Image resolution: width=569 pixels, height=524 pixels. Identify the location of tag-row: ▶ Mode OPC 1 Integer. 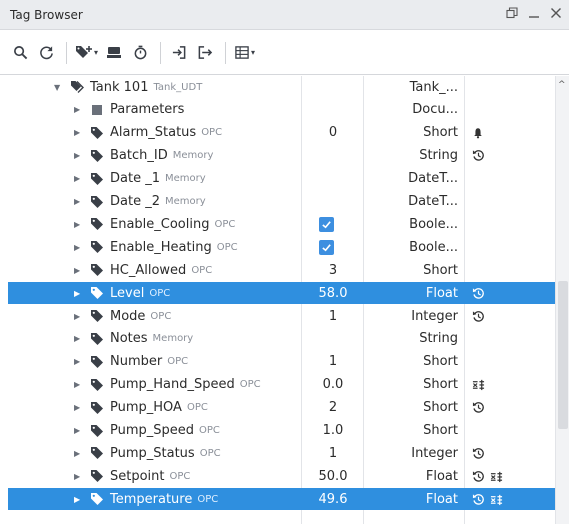
(281, 316).